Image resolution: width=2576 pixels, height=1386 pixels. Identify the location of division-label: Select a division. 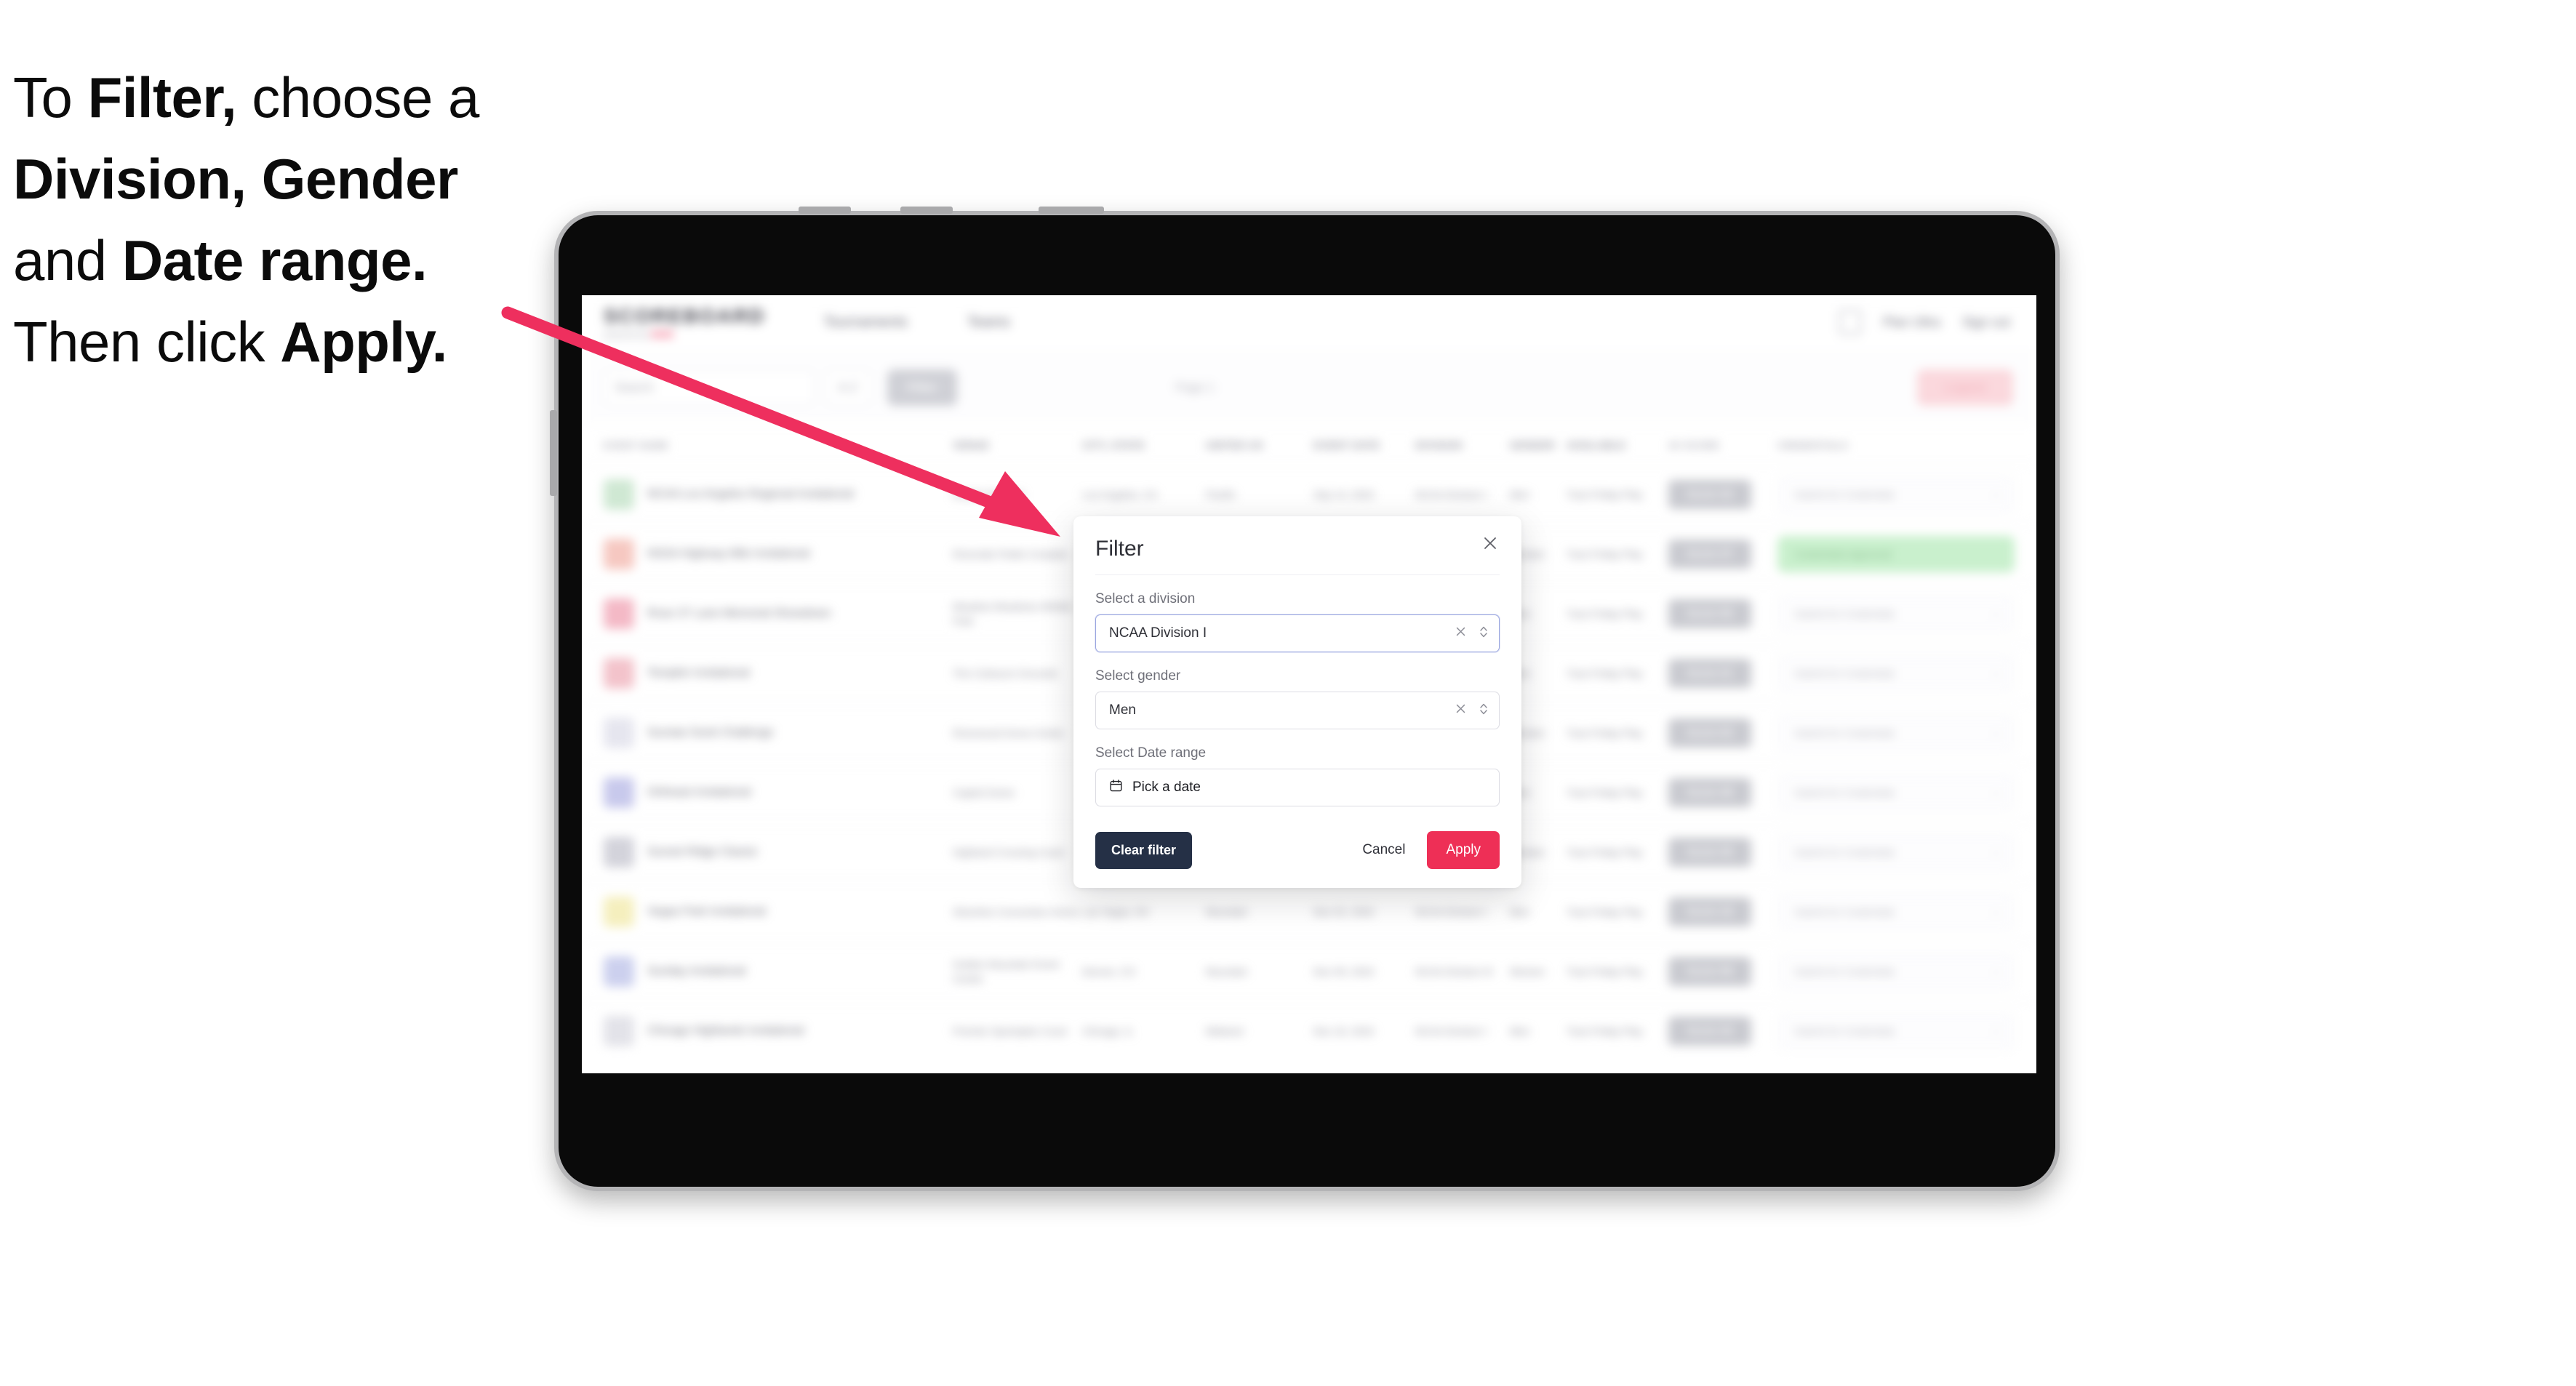
(1145, 599).